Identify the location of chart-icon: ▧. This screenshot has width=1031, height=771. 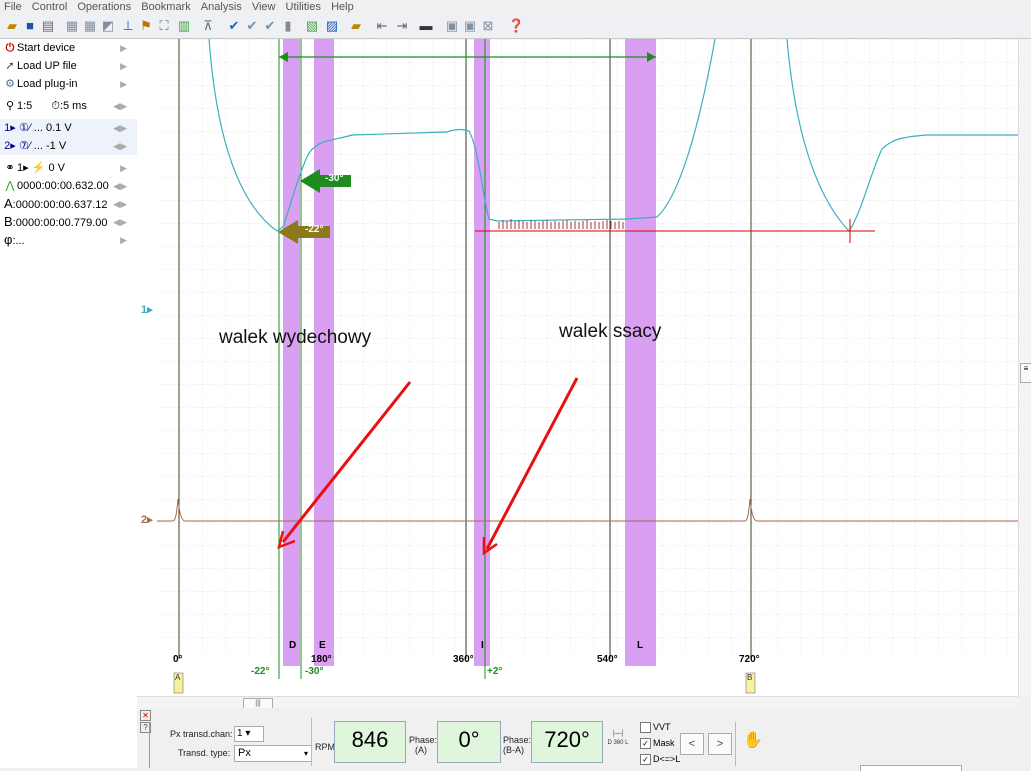
(312, 26).